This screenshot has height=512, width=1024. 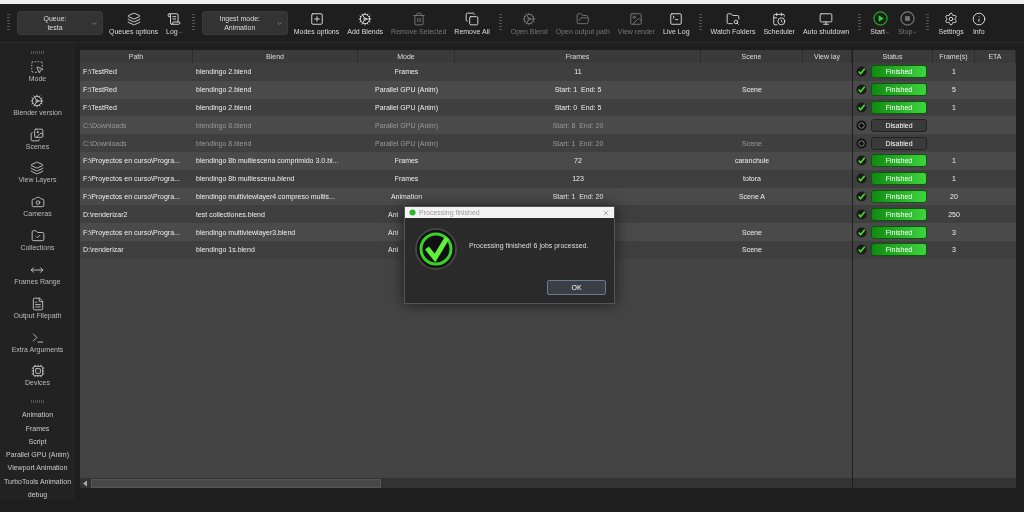 I want to click on camera-icon, so click(x=37, y=202).